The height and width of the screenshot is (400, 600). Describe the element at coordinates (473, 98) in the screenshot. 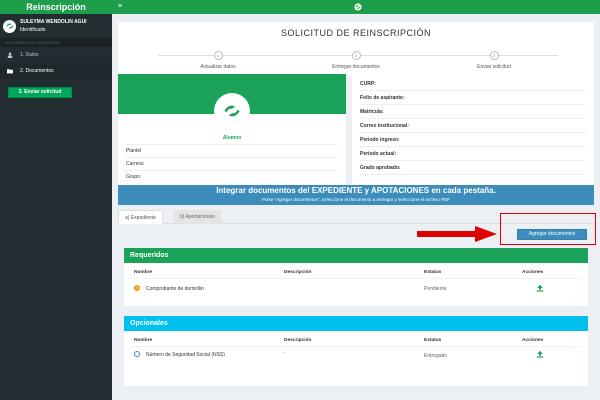

I see `detail-field: Folio de aspirante:` at that location.